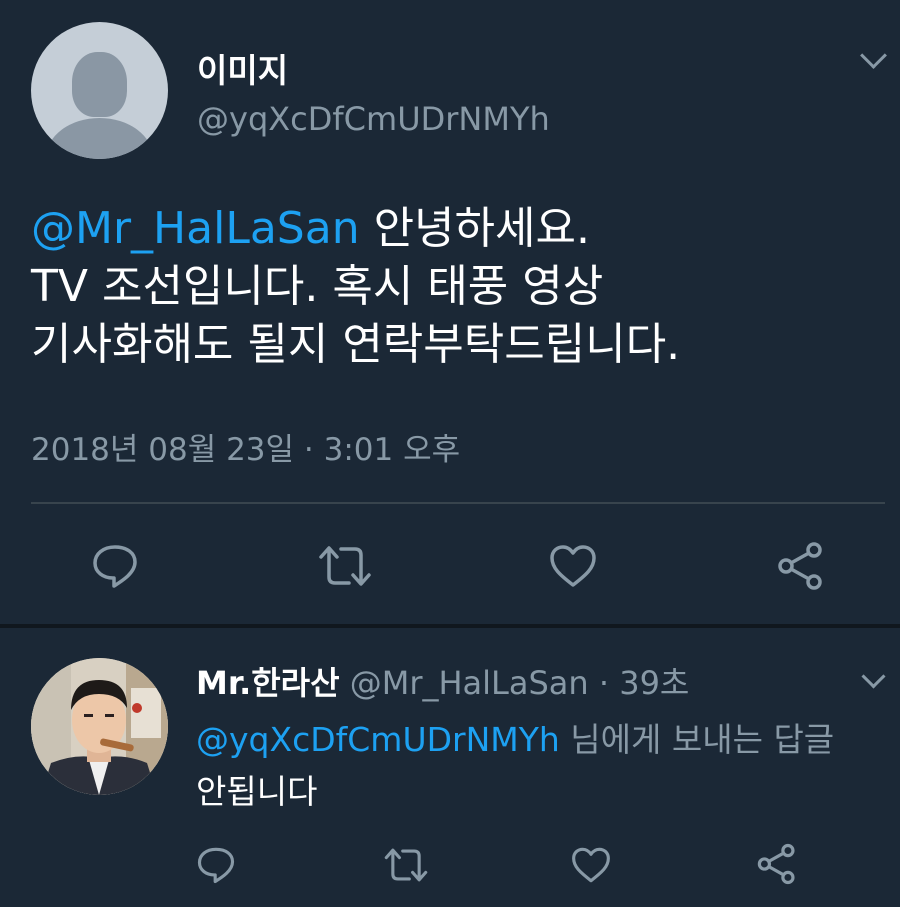 The width and height of the screenshot is (900, 907). What do you see at coordinates (268, 683) in the screenshot?
I see `display-name: Mr.한라산` at bounding box center [268, 683].